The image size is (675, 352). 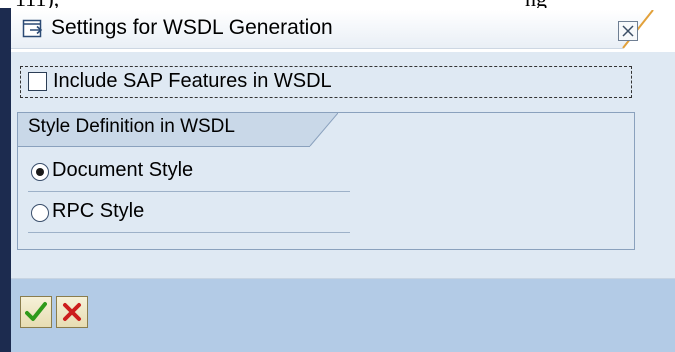 What do you see at coordinates (192, 81) in the screenshot?
I see `include-sap-features-label: Include SAP Features in WSDL` at bounding box center [192, 81].